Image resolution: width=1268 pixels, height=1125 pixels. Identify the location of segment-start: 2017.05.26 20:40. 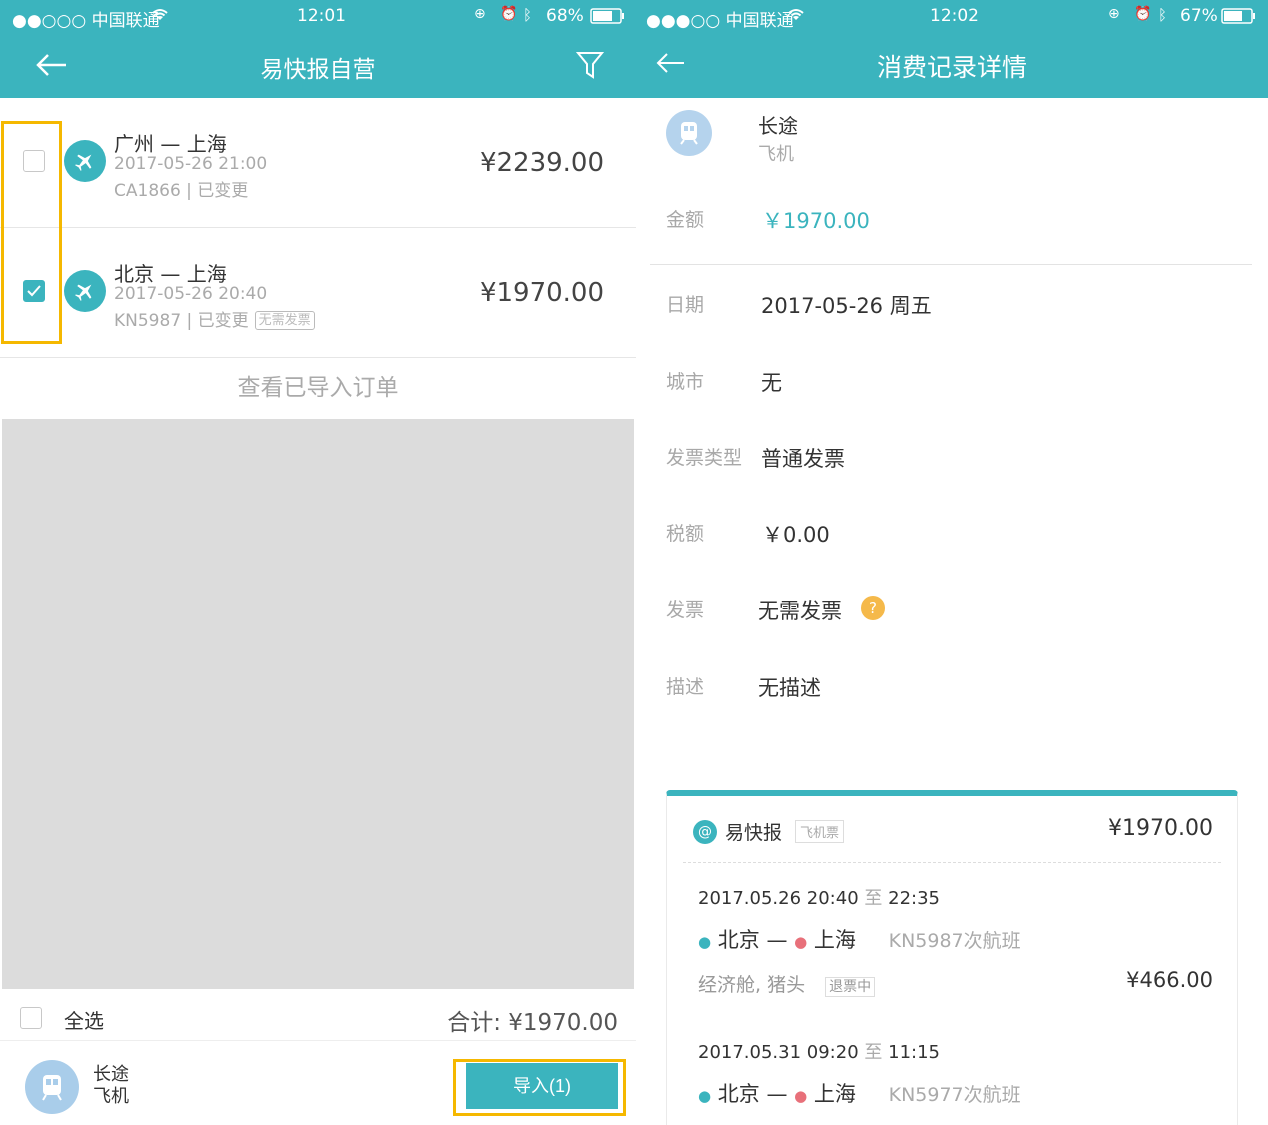
(778, 898).